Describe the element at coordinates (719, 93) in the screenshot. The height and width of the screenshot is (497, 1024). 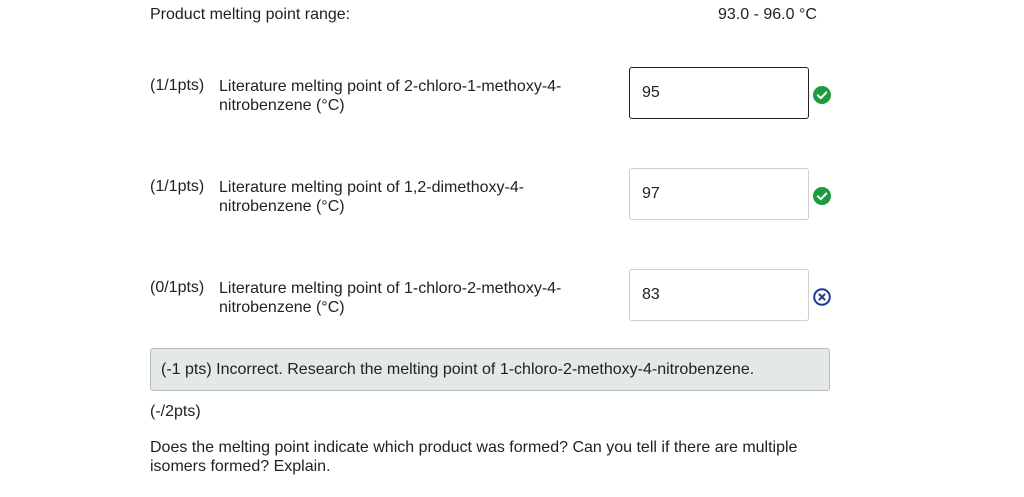
I see `question-1-answer-input: 95` at that location.